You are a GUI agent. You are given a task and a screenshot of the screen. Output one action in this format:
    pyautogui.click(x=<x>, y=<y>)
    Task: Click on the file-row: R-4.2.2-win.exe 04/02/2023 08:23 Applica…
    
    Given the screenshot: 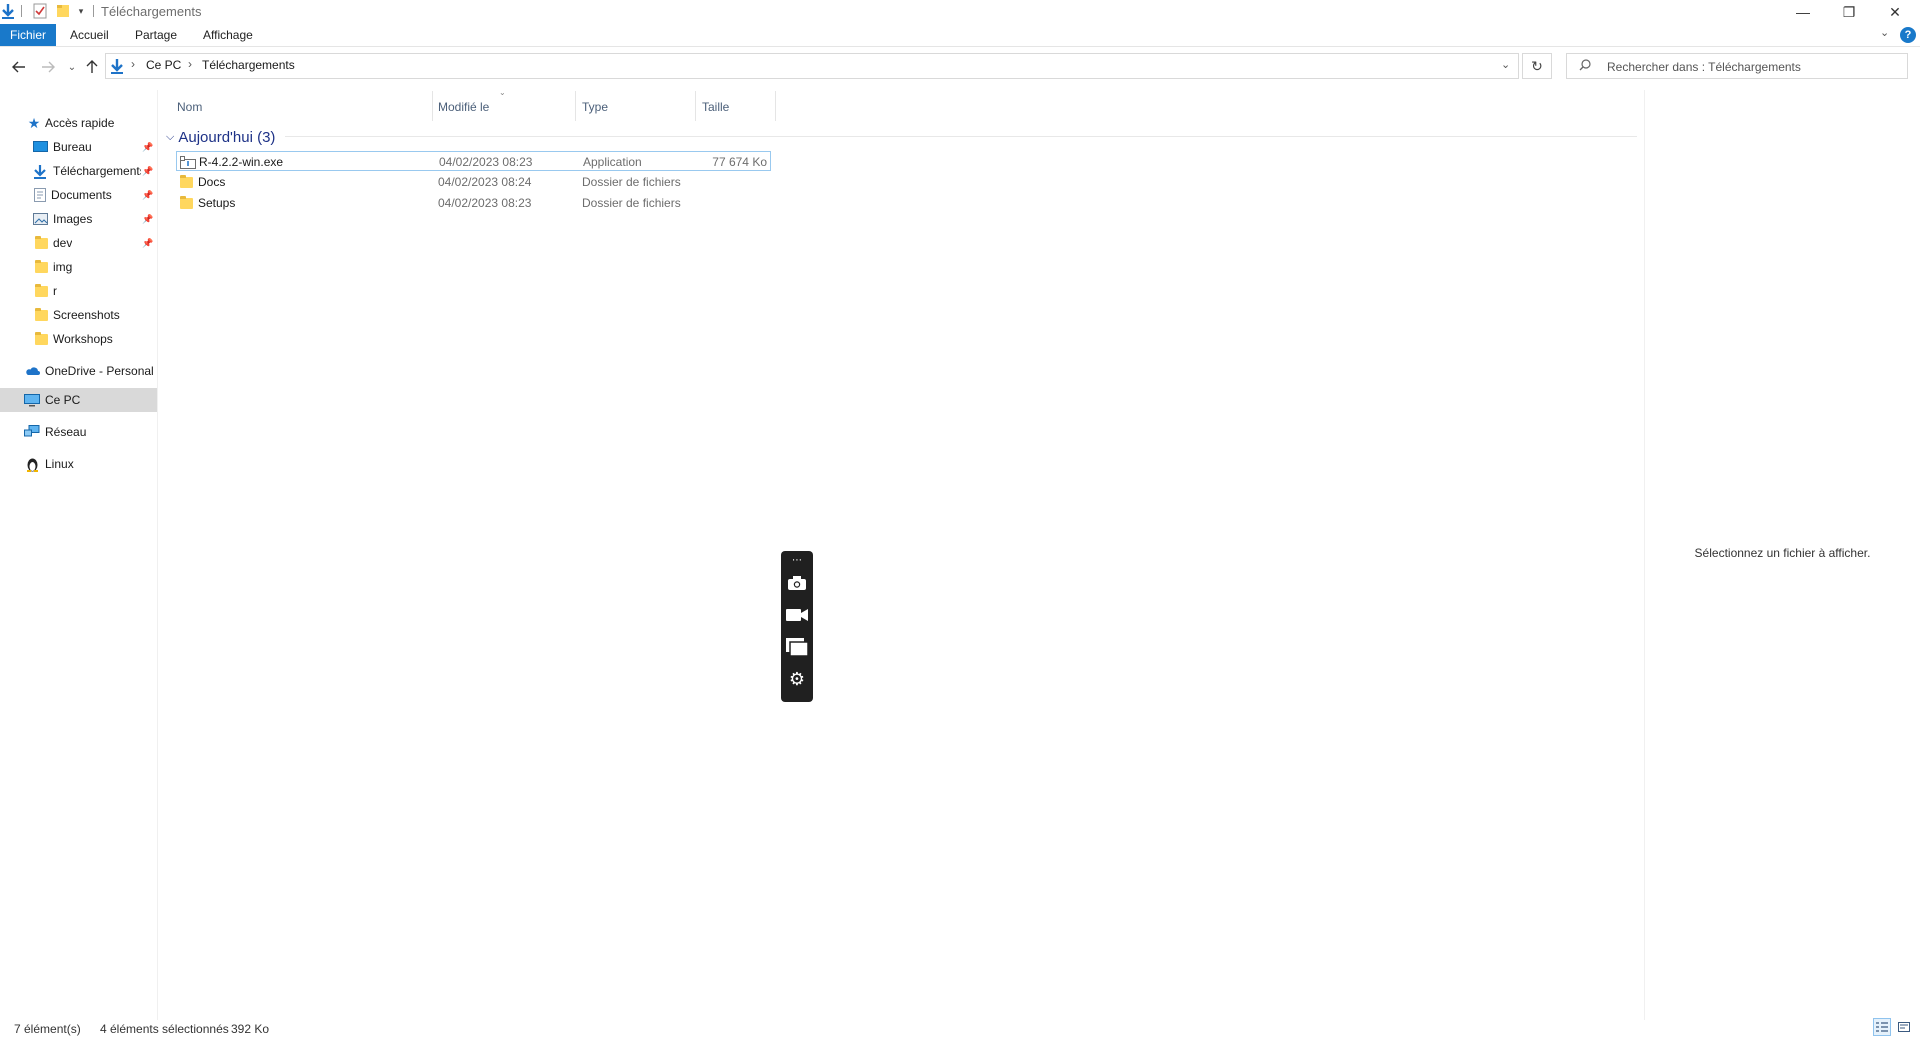 What is the action you would take?
    pyautogui.click(x=473, y=161)
    